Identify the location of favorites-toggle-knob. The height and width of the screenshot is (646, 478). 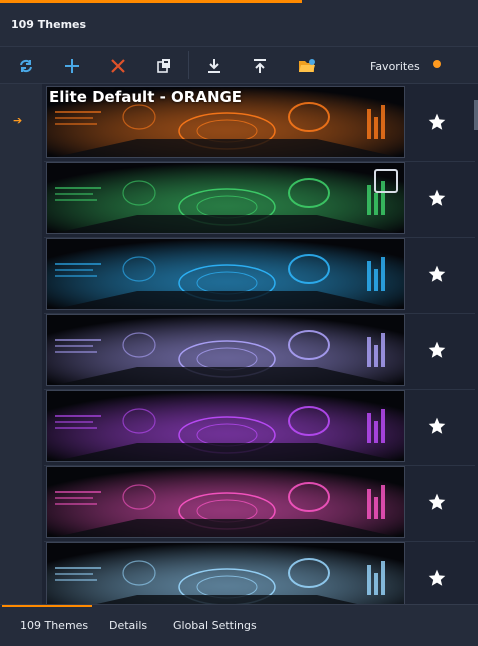
(437, 64).